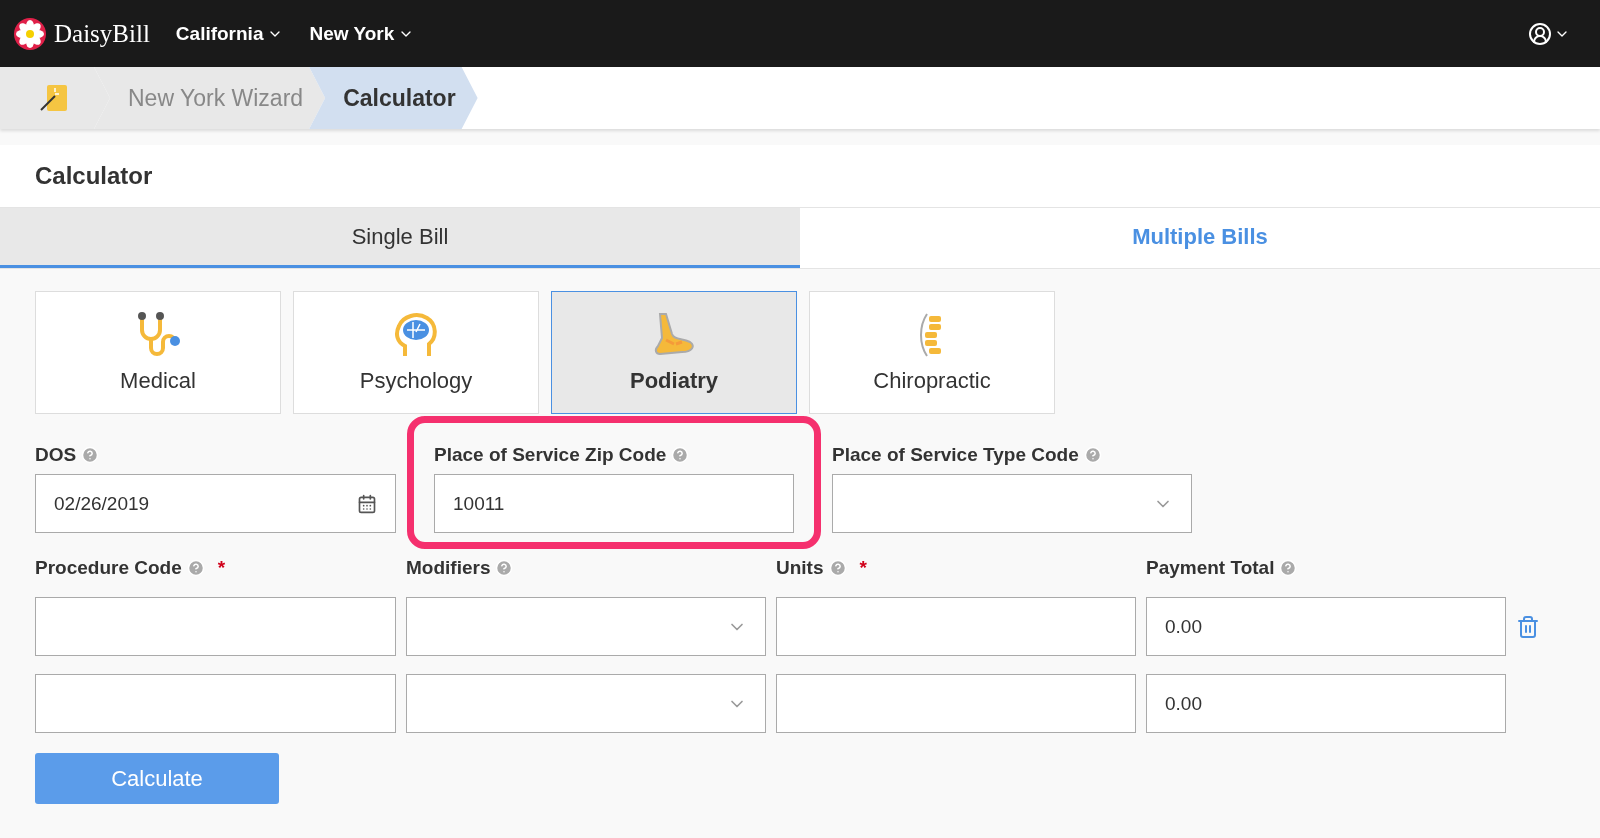 Image resolution: width=1600 pixels, height=838 pixels. Describe the element at coordinates (674, 334) in the screenshot. I see `foot-icon` at that location.